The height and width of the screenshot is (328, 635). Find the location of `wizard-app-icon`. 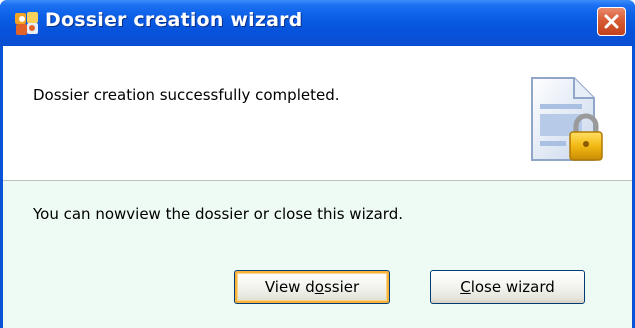

wizard-app-icon is located at coordinates (26, 23).